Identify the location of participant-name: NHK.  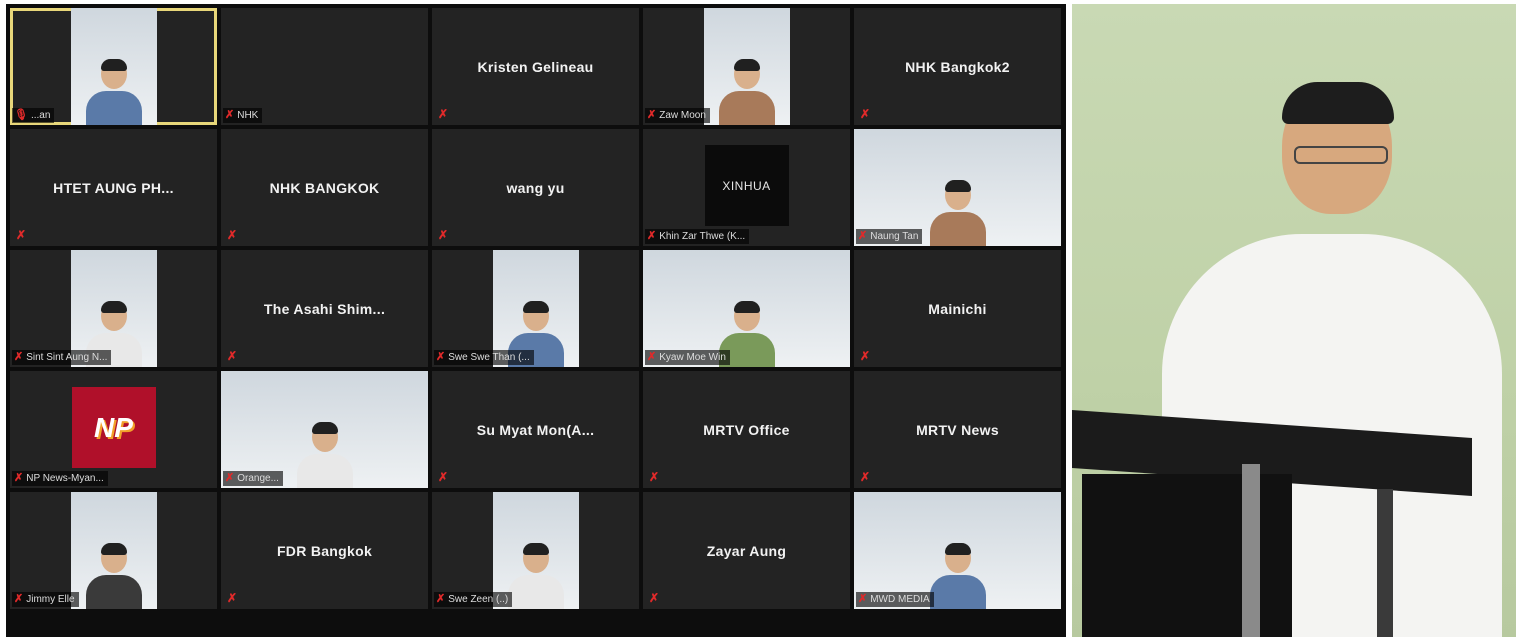
(248, 115).